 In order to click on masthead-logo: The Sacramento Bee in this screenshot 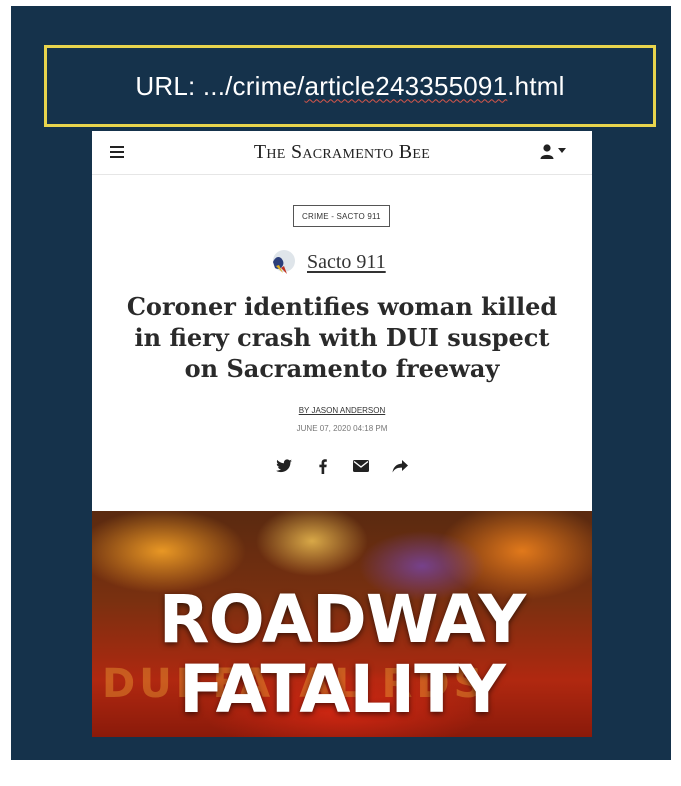, I will do `click(342, 152)`.